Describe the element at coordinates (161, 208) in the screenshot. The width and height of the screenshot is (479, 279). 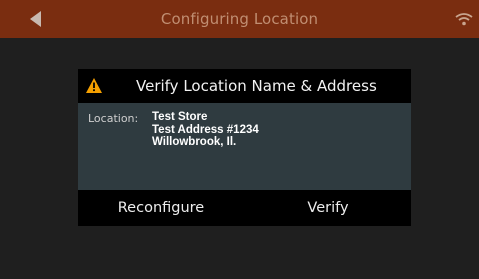
I see `reconfigure-button: Reconfigure` at that location.